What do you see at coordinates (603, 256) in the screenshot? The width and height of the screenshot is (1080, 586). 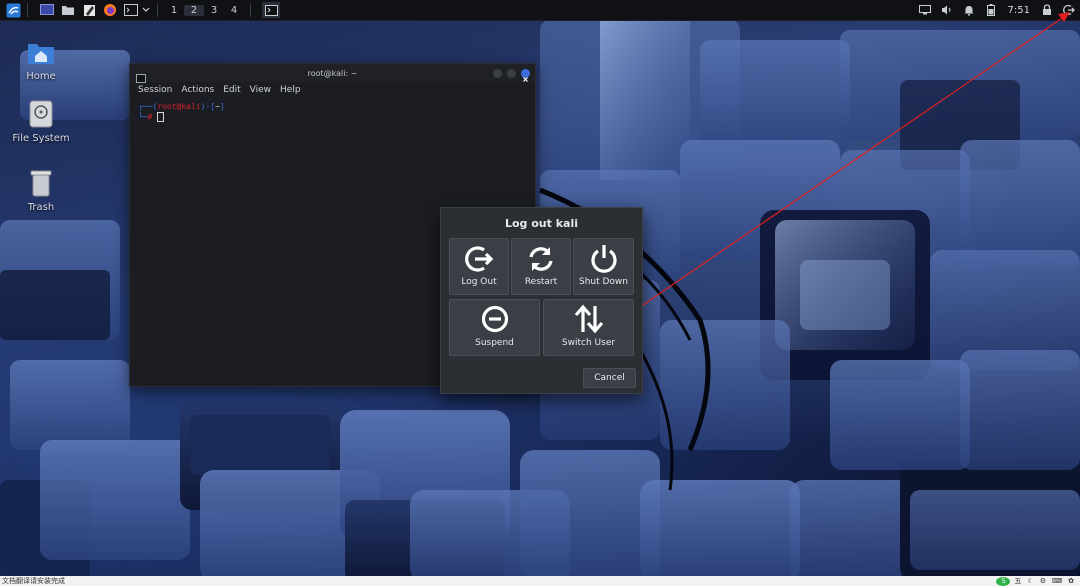 I see `power-icon` at bounding box center [603, 256].